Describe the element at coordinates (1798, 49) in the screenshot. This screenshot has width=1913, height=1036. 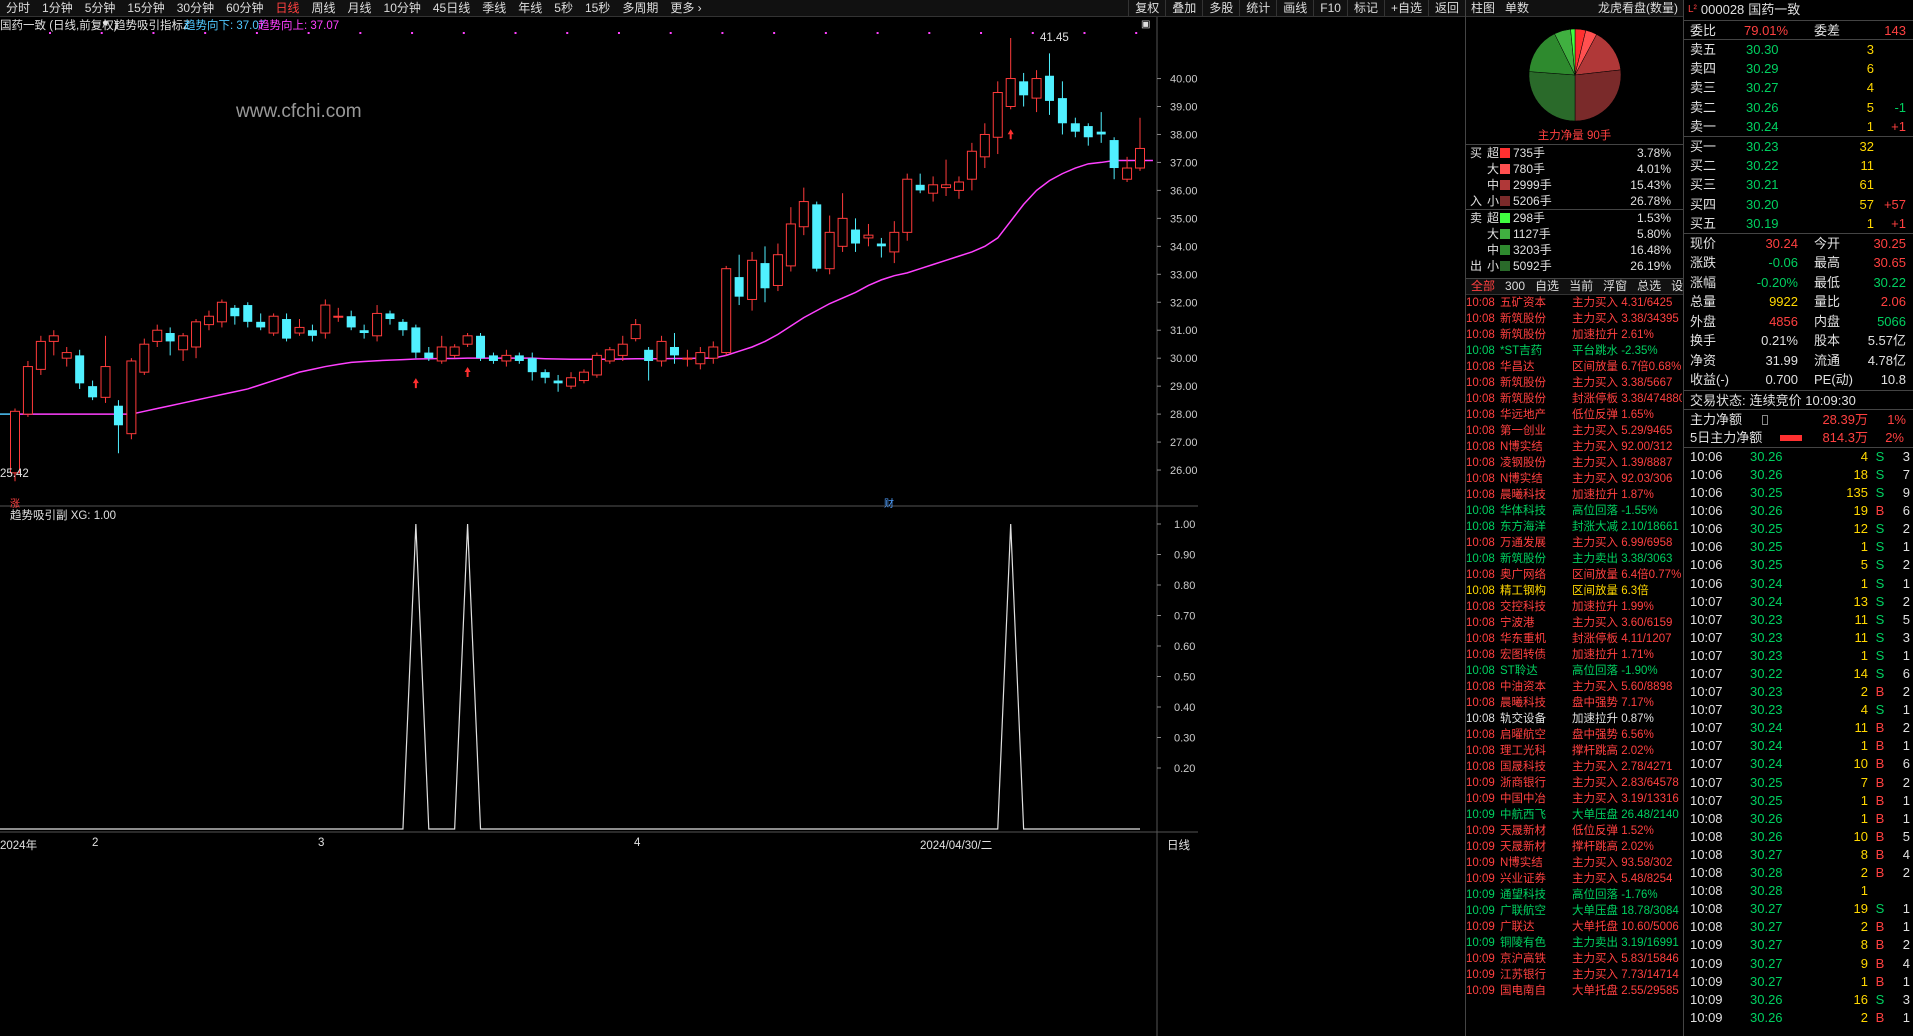
I see `ask-level: 卖五 30.30 3` at that location.